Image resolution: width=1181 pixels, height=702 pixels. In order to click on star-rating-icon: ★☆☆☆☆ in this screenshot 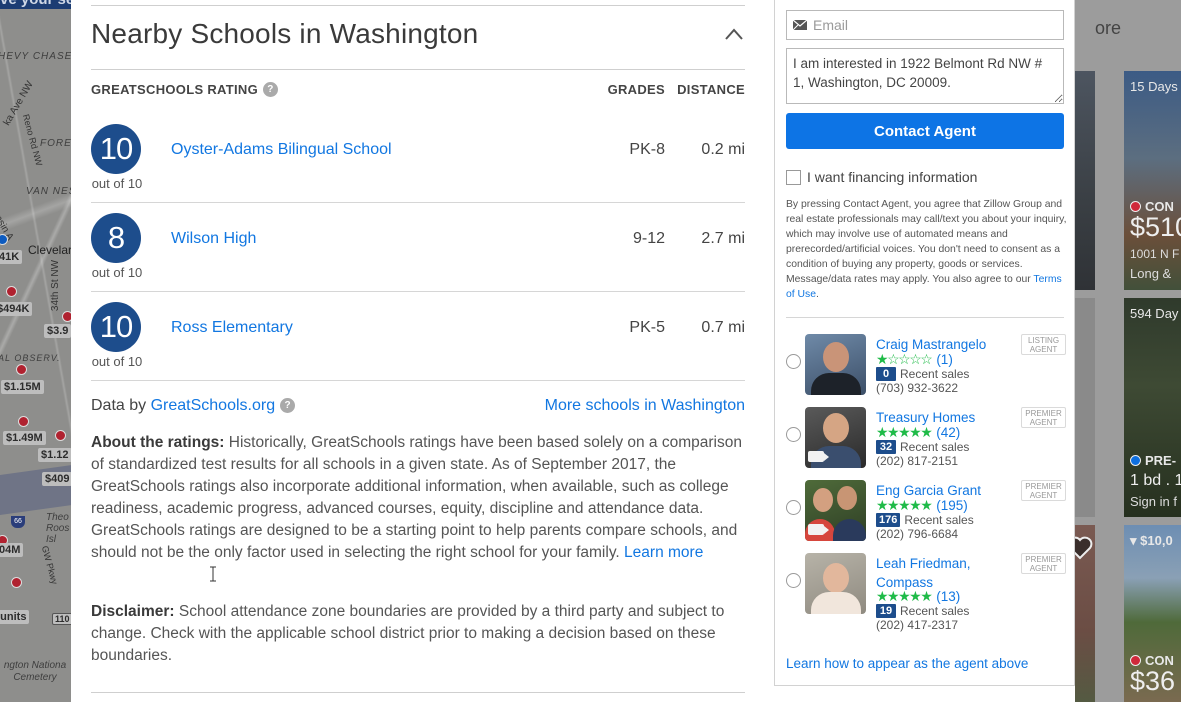, I will do `click(904, 359)`.